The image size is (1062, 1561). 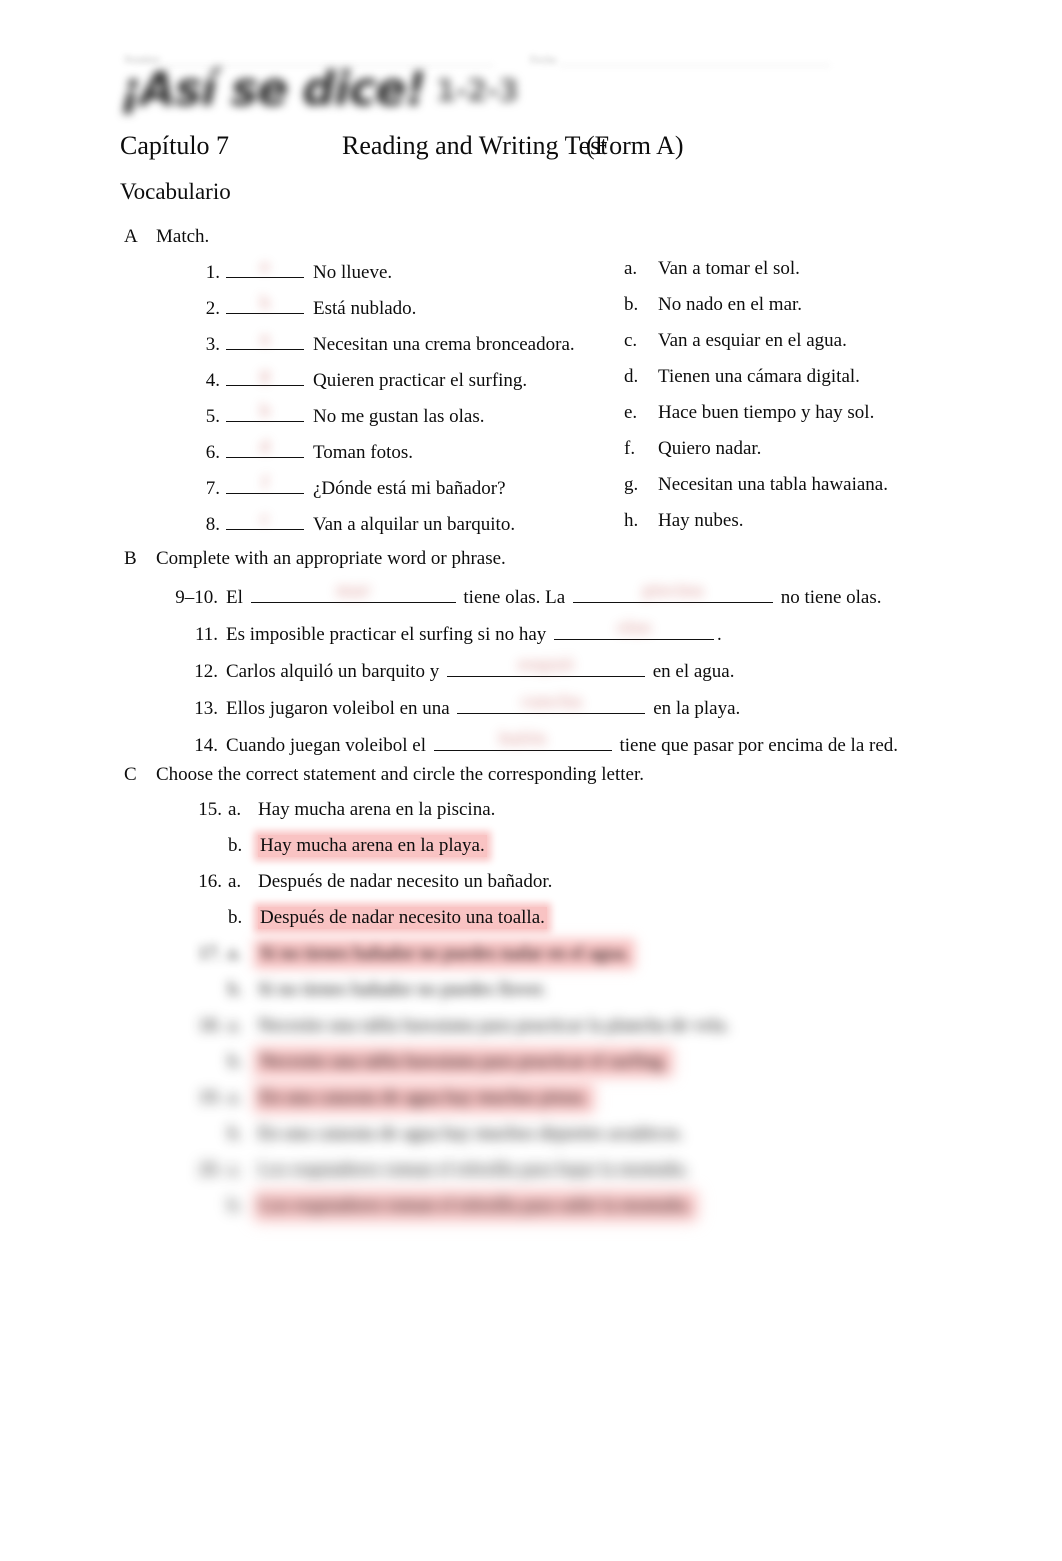 What do you see at coordinates (212, 488) in the screenshot?
I see `match-item-number: 7.` at bounding box center [212, 488].